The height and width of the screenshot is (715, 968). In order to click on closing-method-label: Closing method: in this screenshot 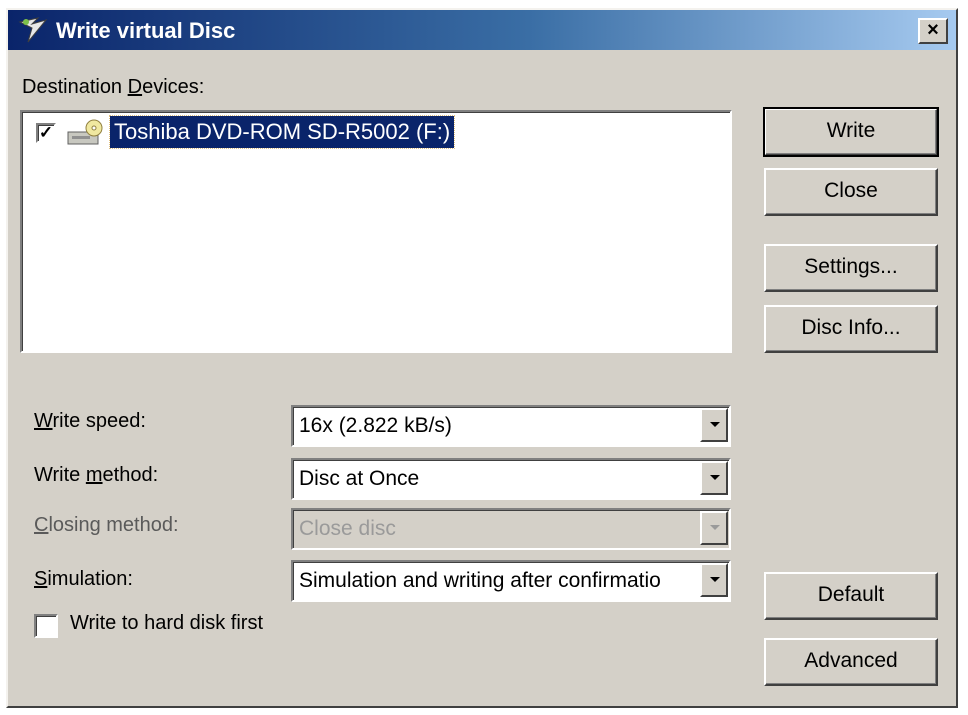, I will do `click(106, 525)`.